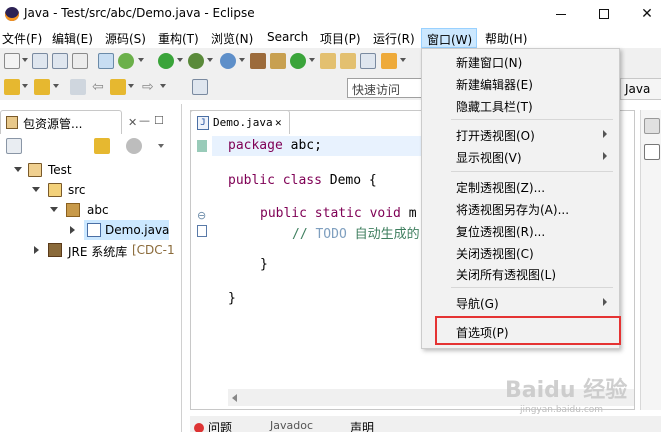 The height and width of the screenshot is (432, 661). What do you see at coordinates (356, 232) in the screenshot?
I see `code-line-4: // TODO 自动生成的` at bounding box center [356, 232].